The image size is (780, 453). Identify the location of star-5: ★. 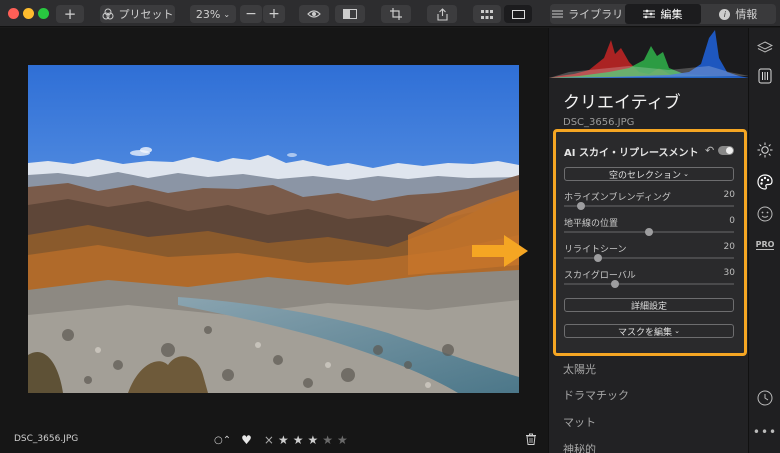
(342, 440).